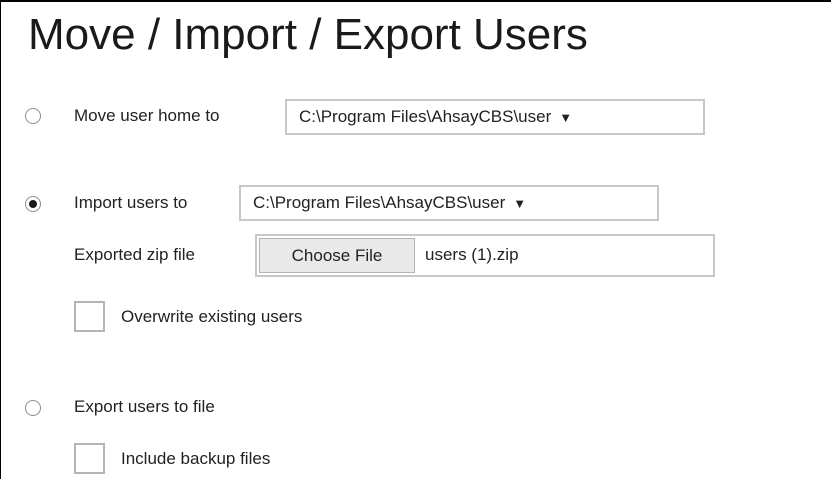 This screenshot has width=831, height=479. What do you see at coordinates (89, 458) in the screenshot?
I see `include-backup-files-checkbox` at bounding box center [89, 458].